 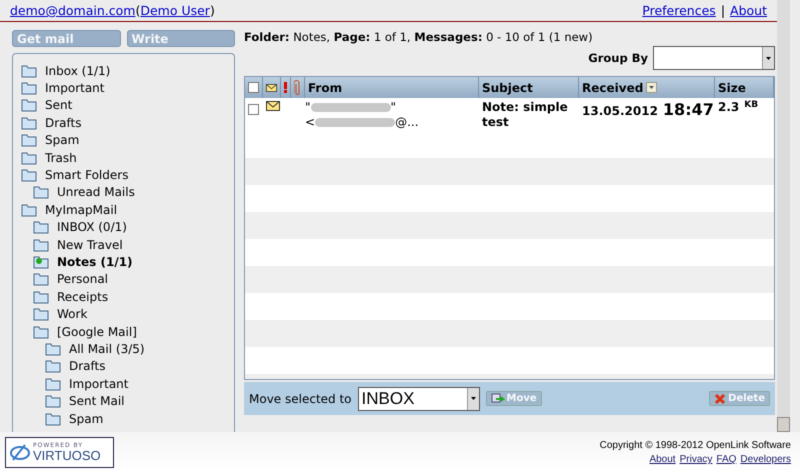 I want to click on folder-item: Personal, so click(x=133, y=279).